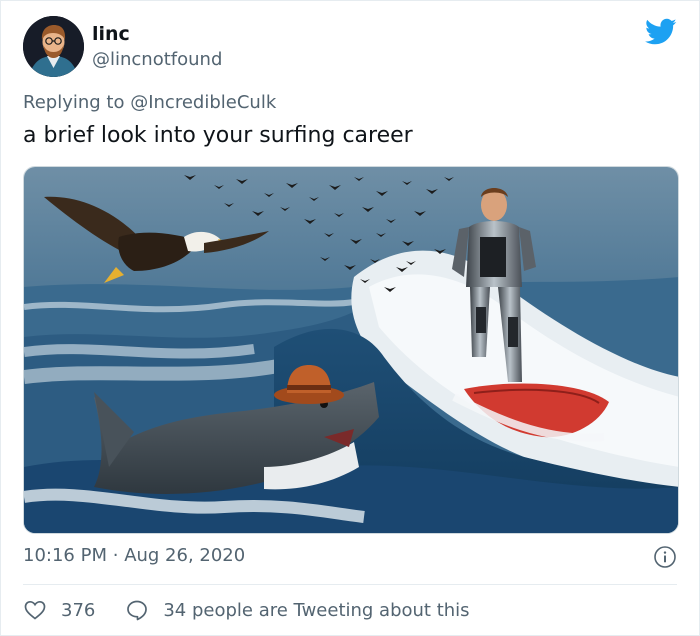 The image size is (700, 636). Describe the element at coordinates (350, 584) in the screenshot. I see `stats-divider` at that location.